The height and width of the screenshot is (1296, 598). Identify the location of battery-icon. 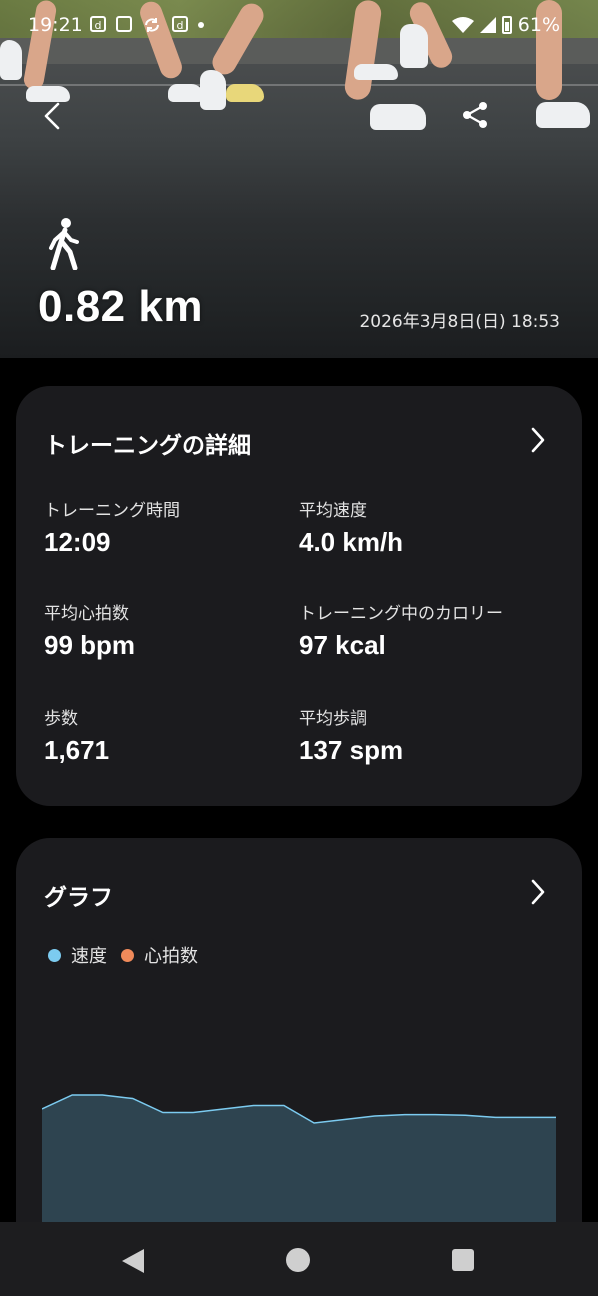
(506, 25).